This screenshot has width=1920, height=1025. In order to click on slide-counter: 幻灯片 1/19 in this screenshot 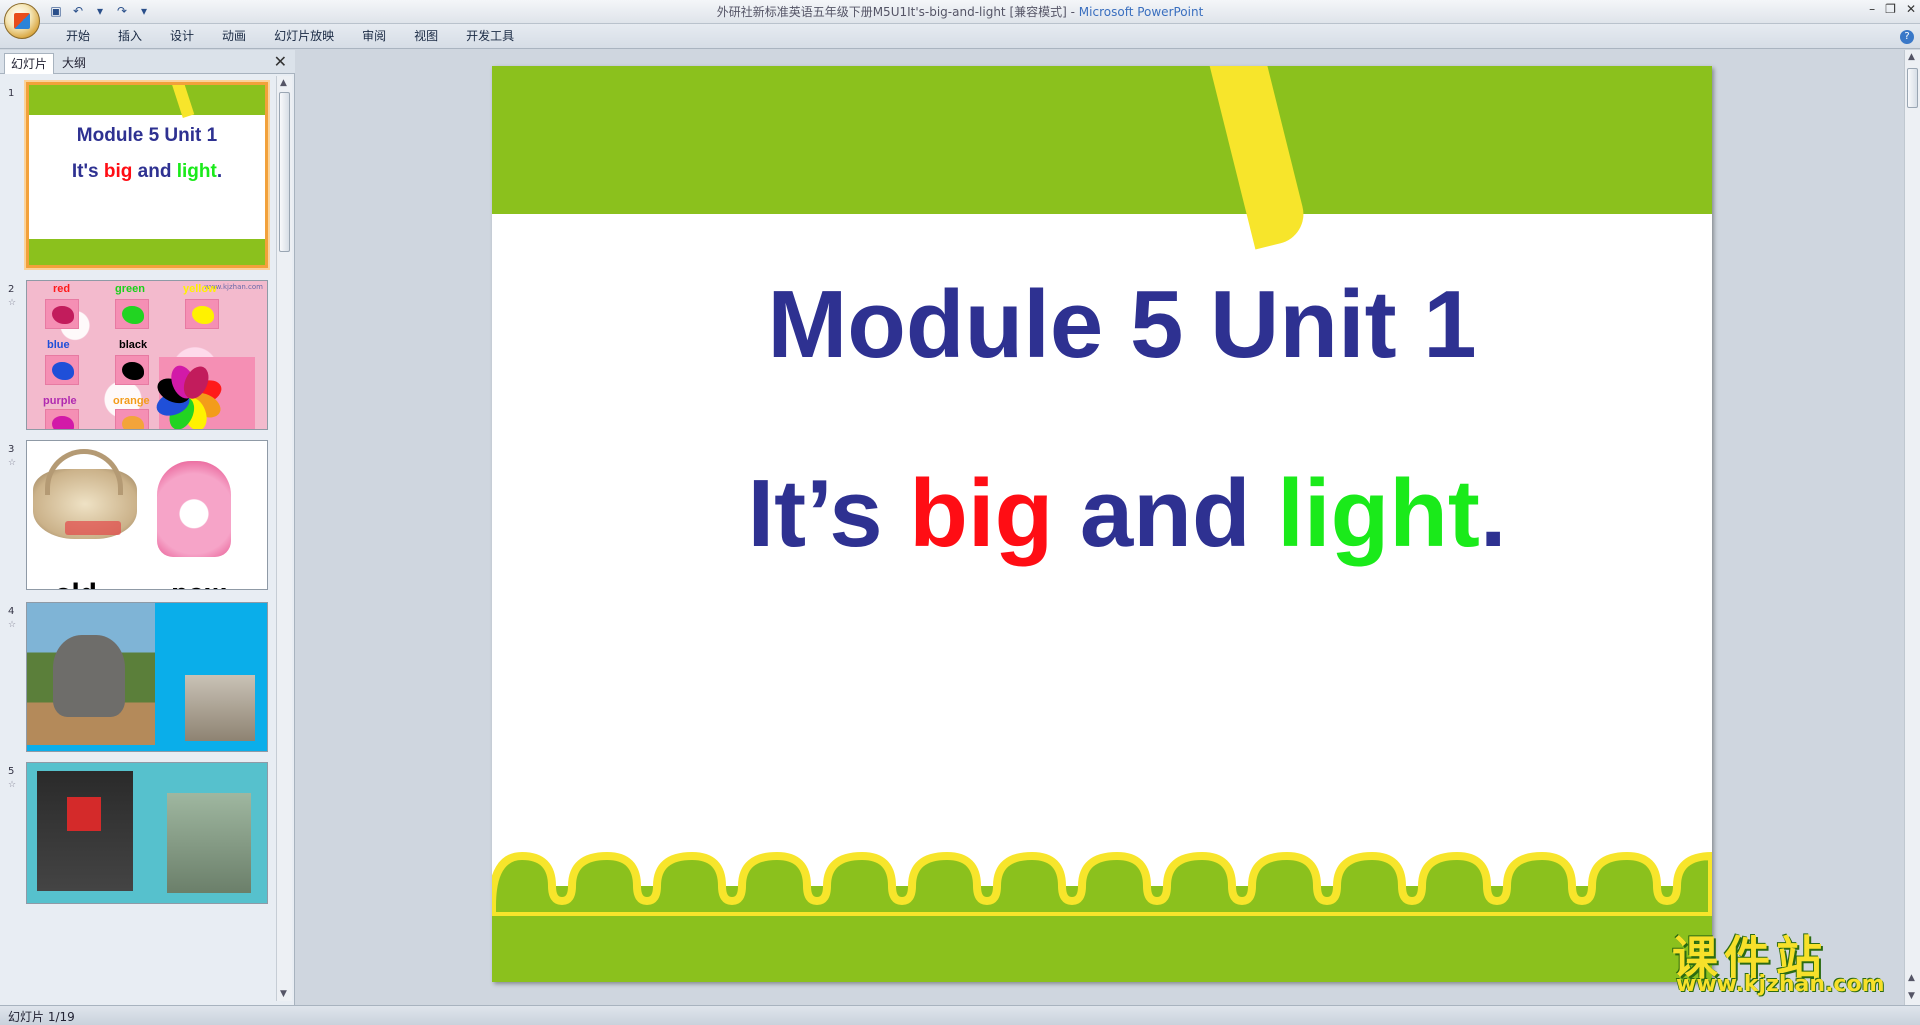, I will do `click(41, 1017)`.